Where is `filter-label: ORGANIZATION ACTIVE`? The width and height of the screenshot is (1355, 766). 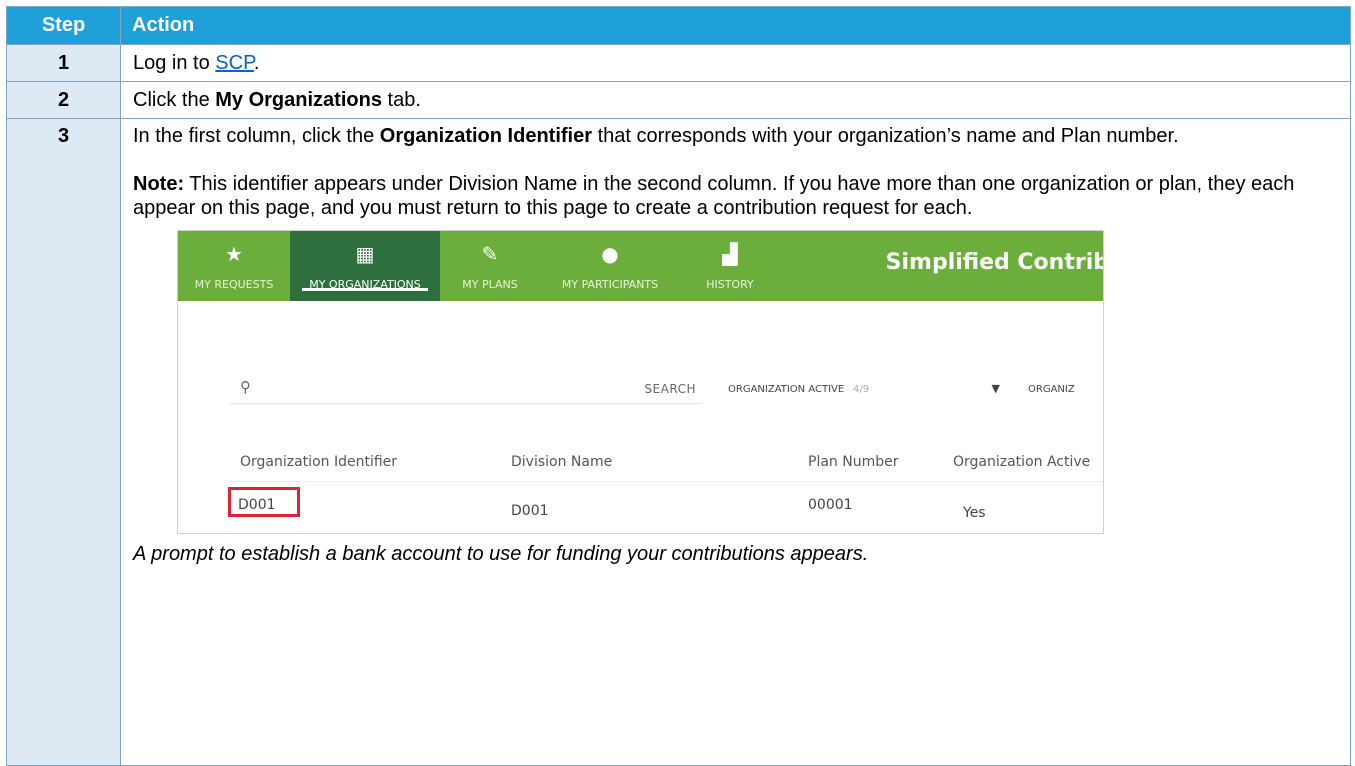
filter-label: ORGANIZATION ACTIVE is located at coordinates (786, 389).